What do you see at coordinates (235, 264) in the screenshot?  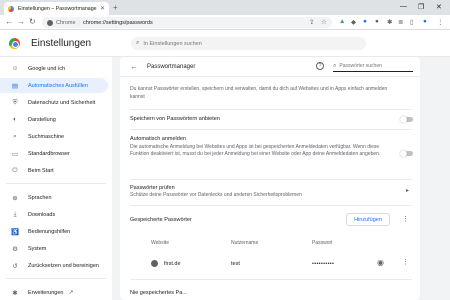 I see `row-username: test` at bounding box center [235, 264].